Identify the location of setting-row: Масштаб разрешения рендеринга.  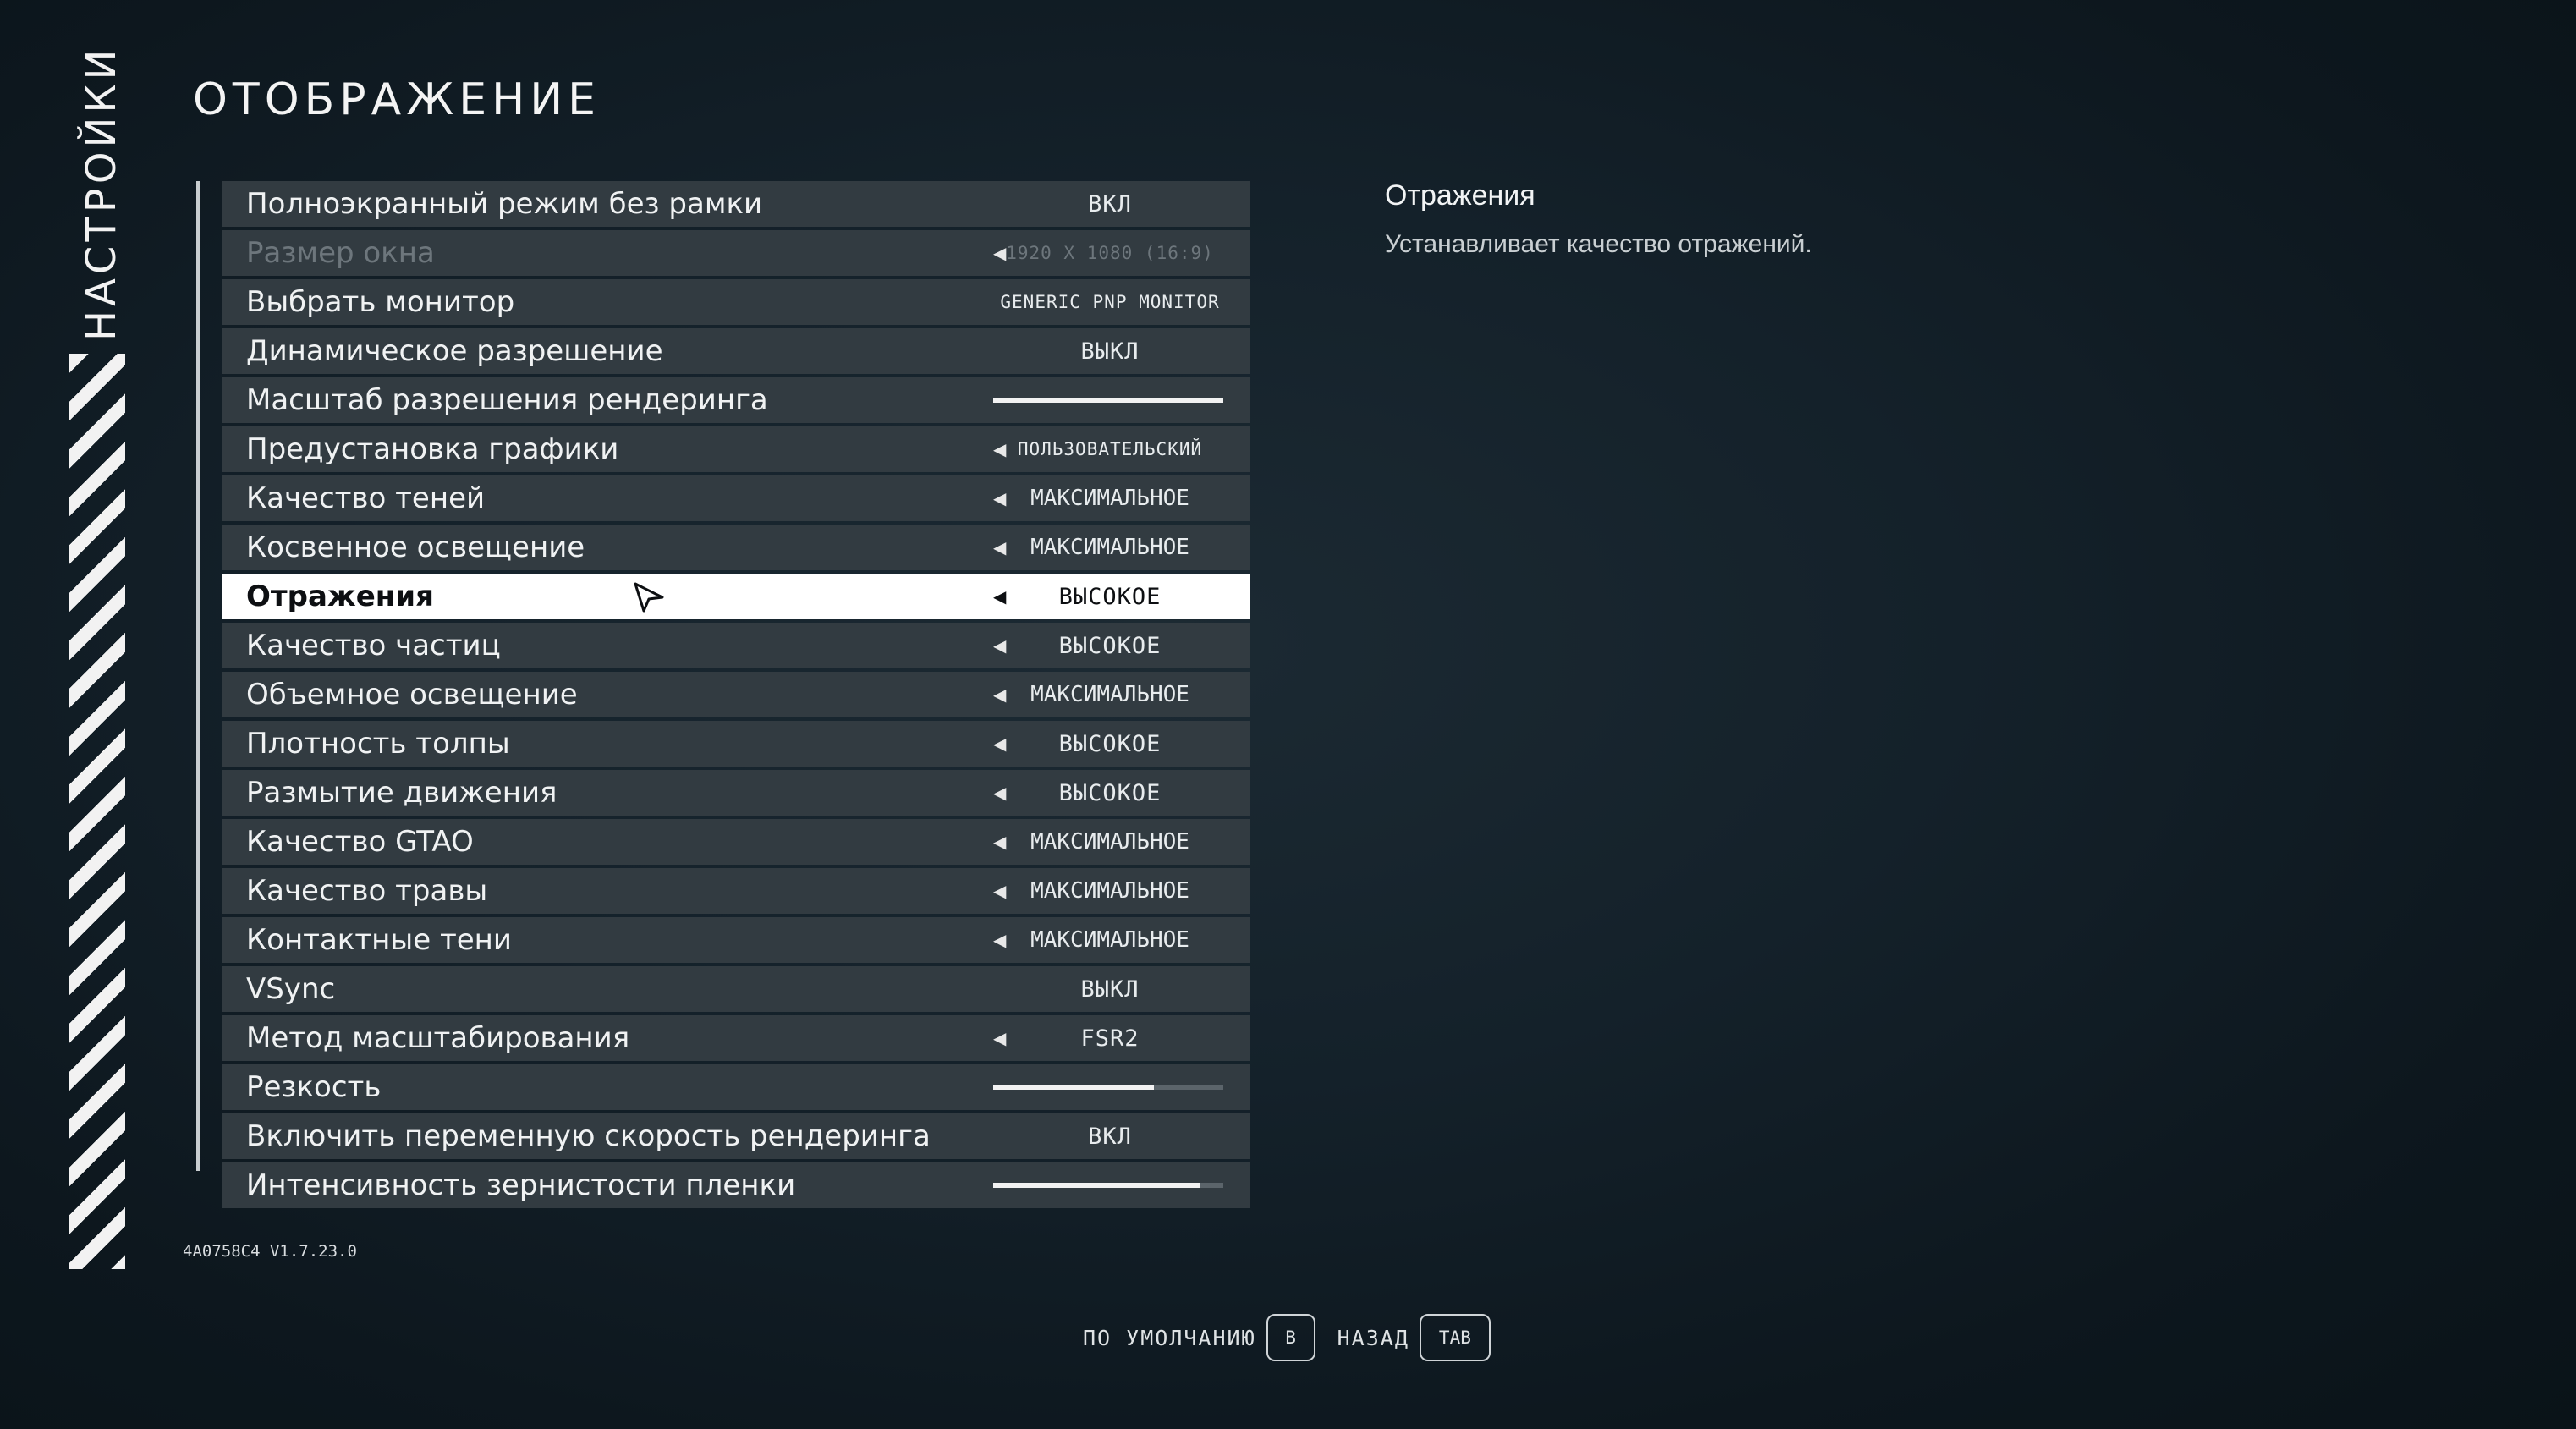
(736, 400).